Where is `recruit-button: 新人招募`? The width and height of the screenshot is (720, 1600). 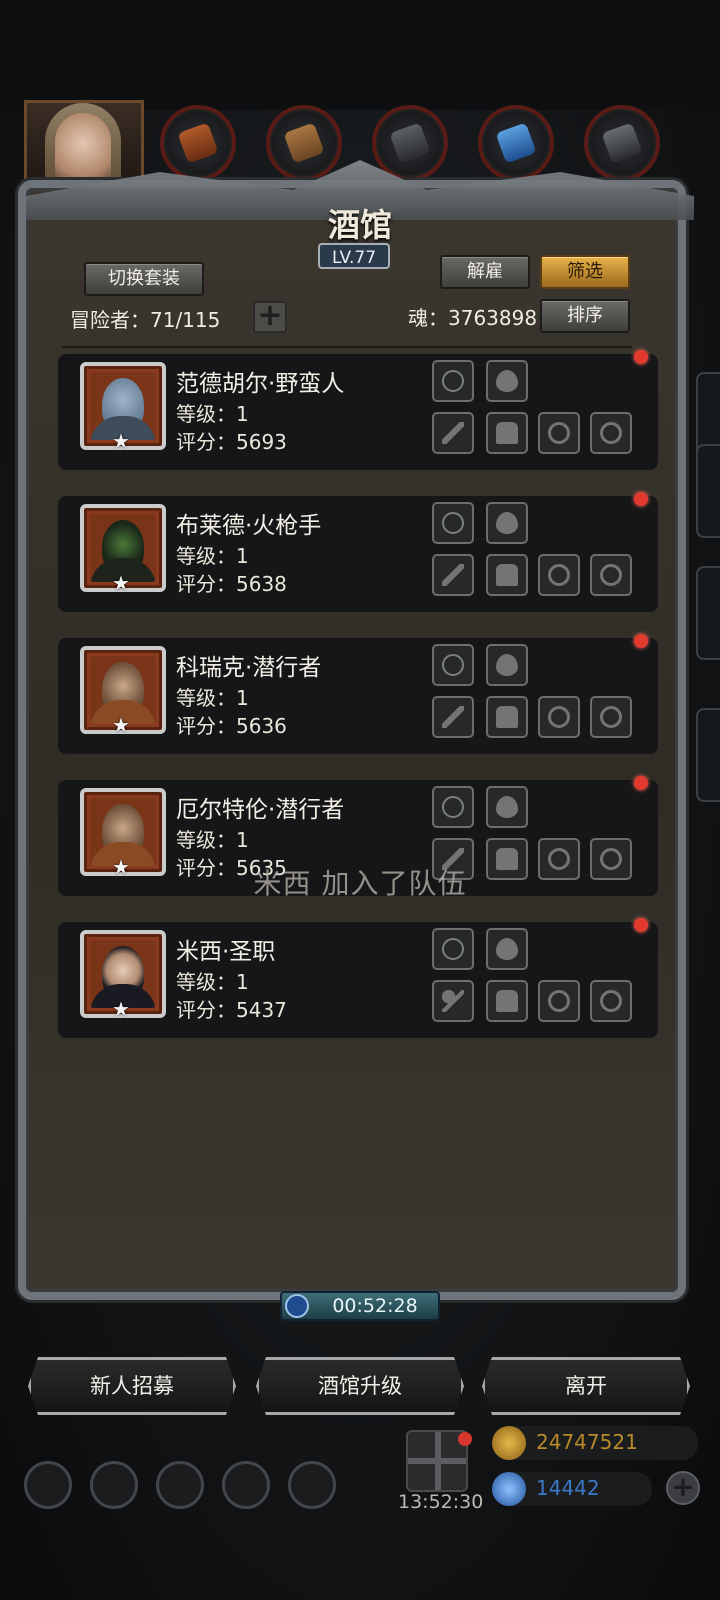 recruit-button: 新人招募 is located at coordinates (132, 1386).